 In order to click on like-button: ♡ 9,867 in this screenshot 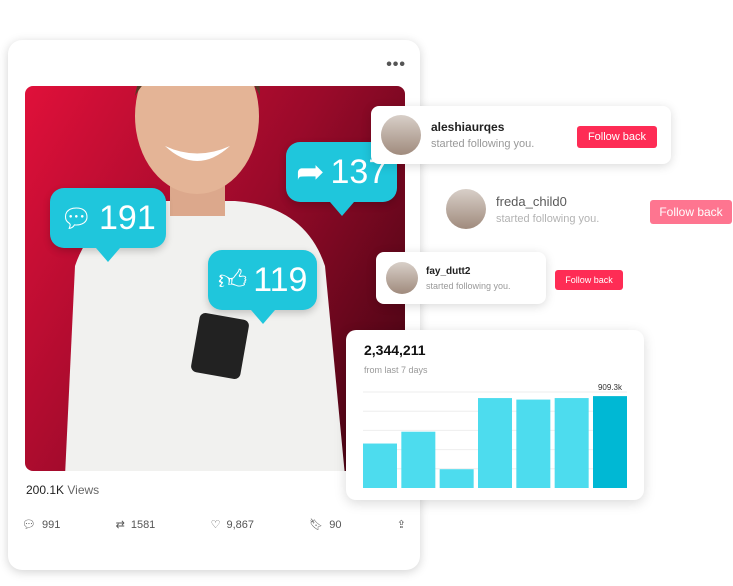, I will do `click(232, 525)`.